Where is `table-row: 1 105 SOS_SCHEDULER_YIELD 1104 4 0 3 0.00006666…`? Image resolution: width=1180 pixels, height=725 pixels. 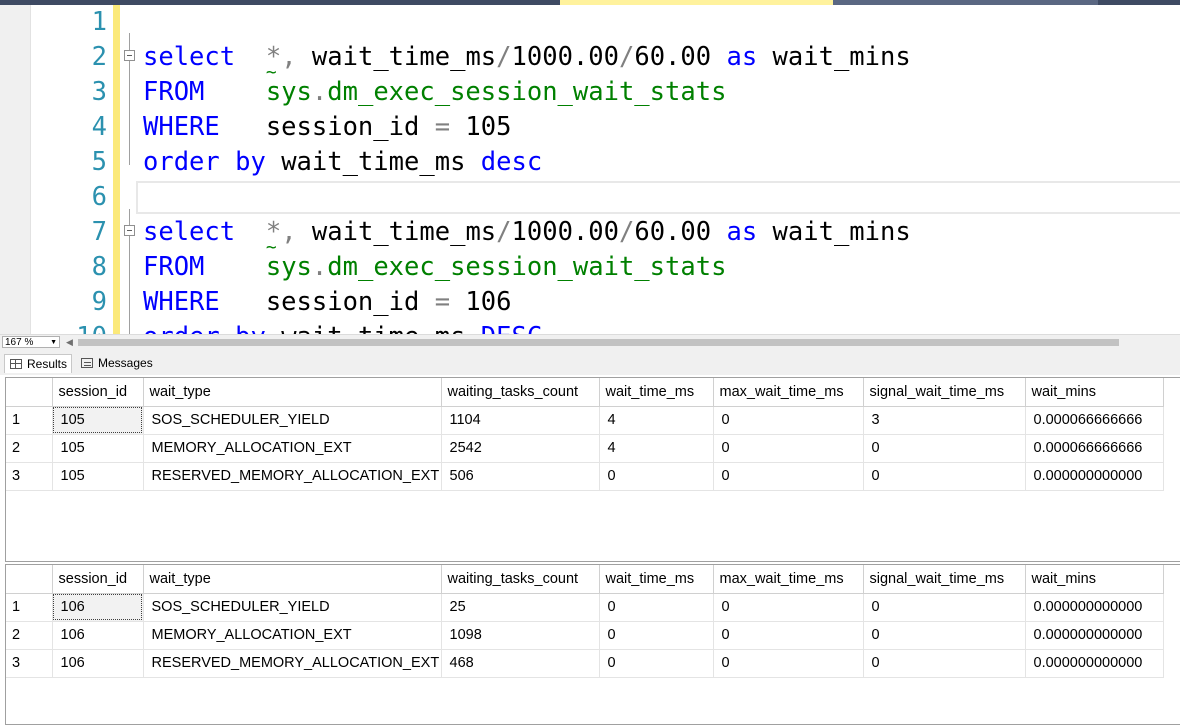 table-row: 1 105 SOS_SCHEDULER_YIELD 1104 4 0 3 0.00006666… is located at coordinates (585, 420).